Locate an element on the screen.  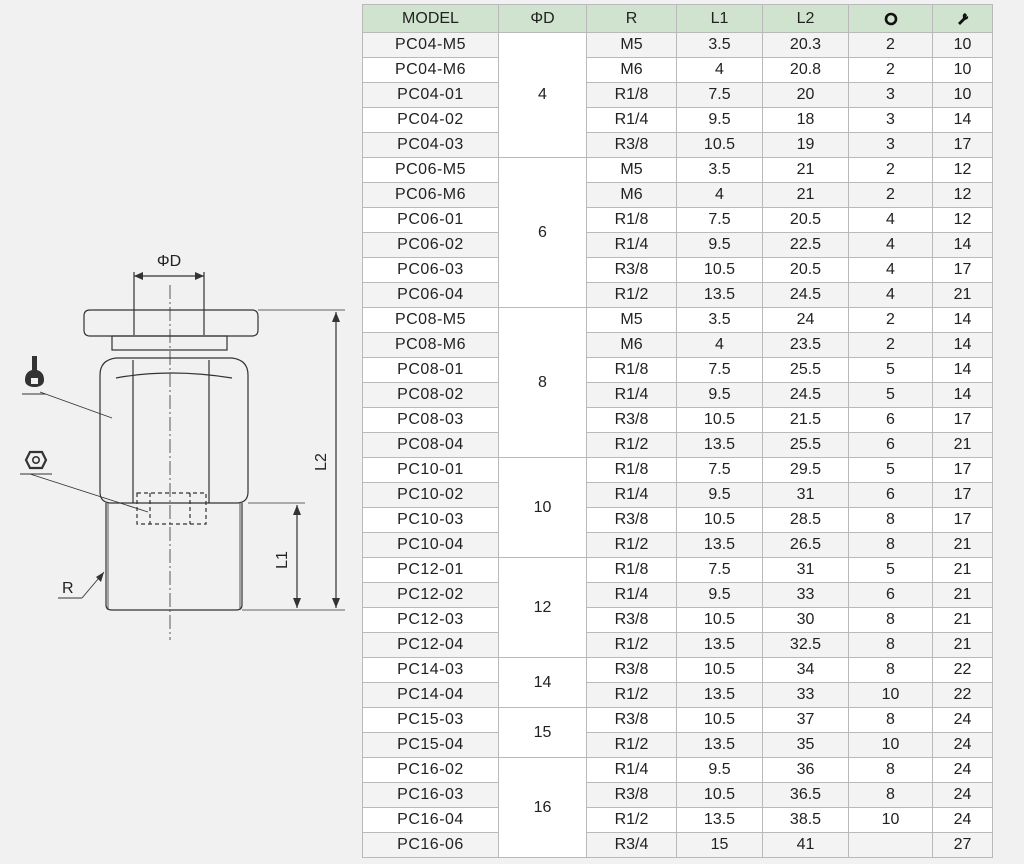
cell-od: 4 is located at coordinates (542, 95).